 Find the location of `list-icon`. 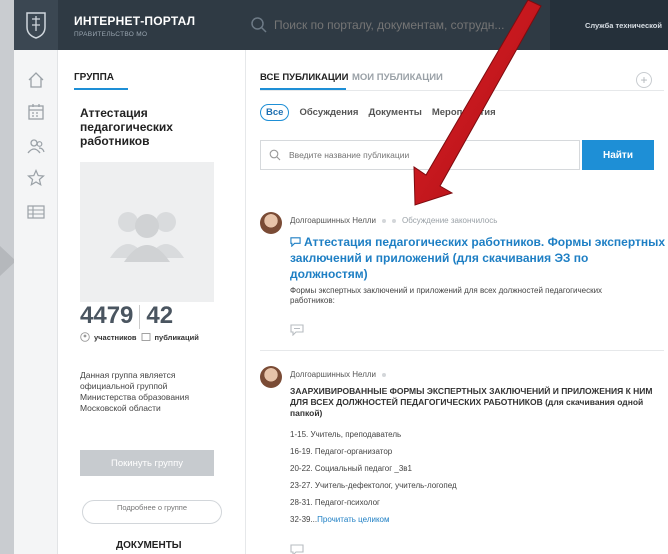

list-icon is located at coordinates (36, 212).